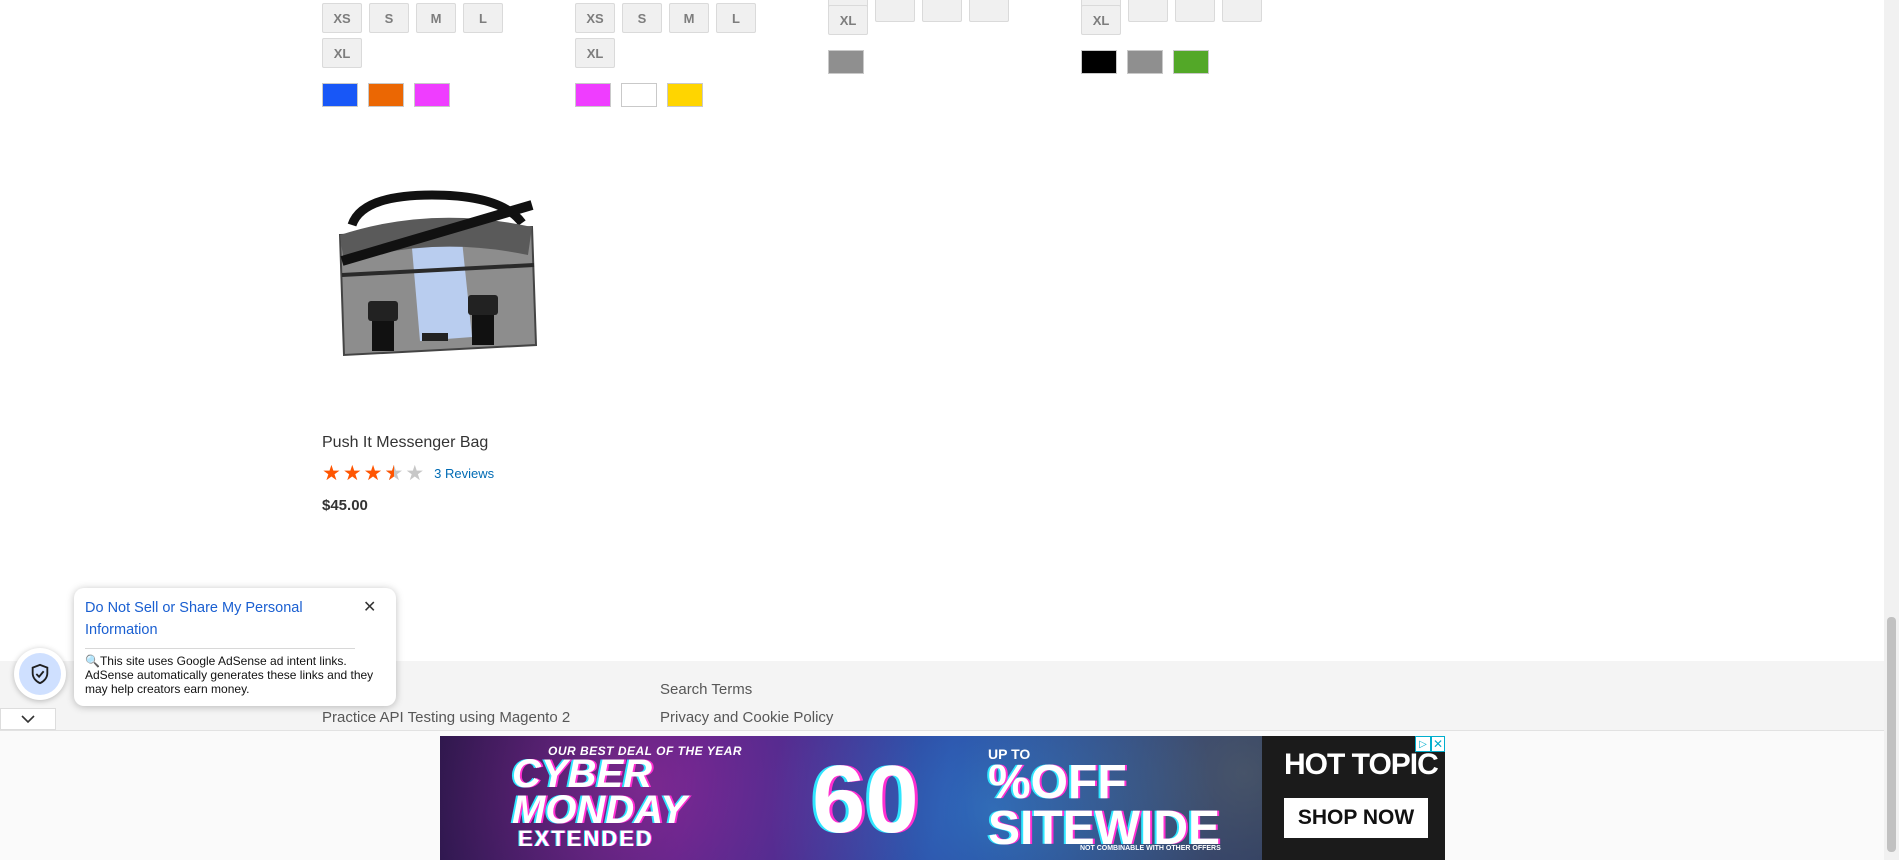 The height and width of the screenshot is (860, 1899). I want to click on ad-brand-logo: HOT TOPIC, so click(1361, 764).